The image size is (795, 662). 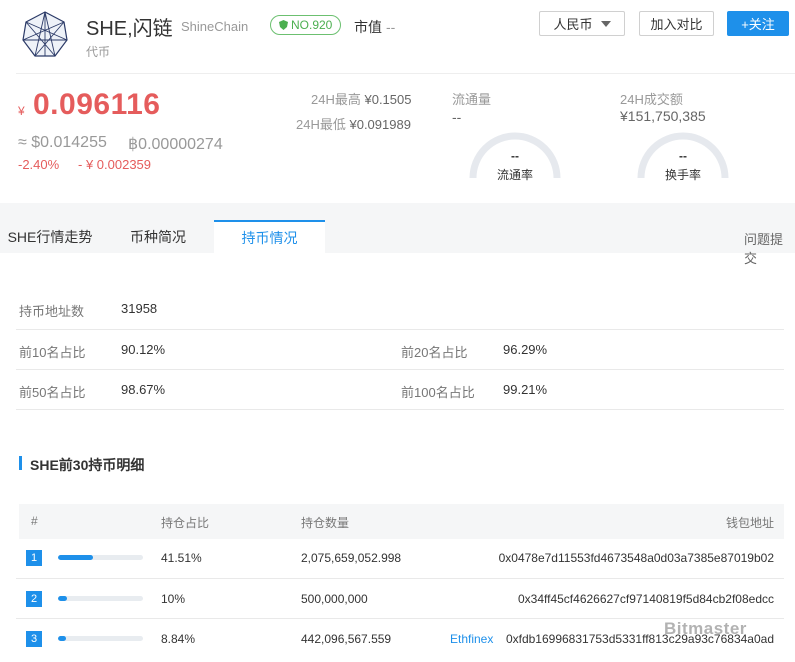 What do you see at coordinates (769, 248) in the screenshot?
I see `feedback-link: 问题提交` at bounding box center [769, 248].